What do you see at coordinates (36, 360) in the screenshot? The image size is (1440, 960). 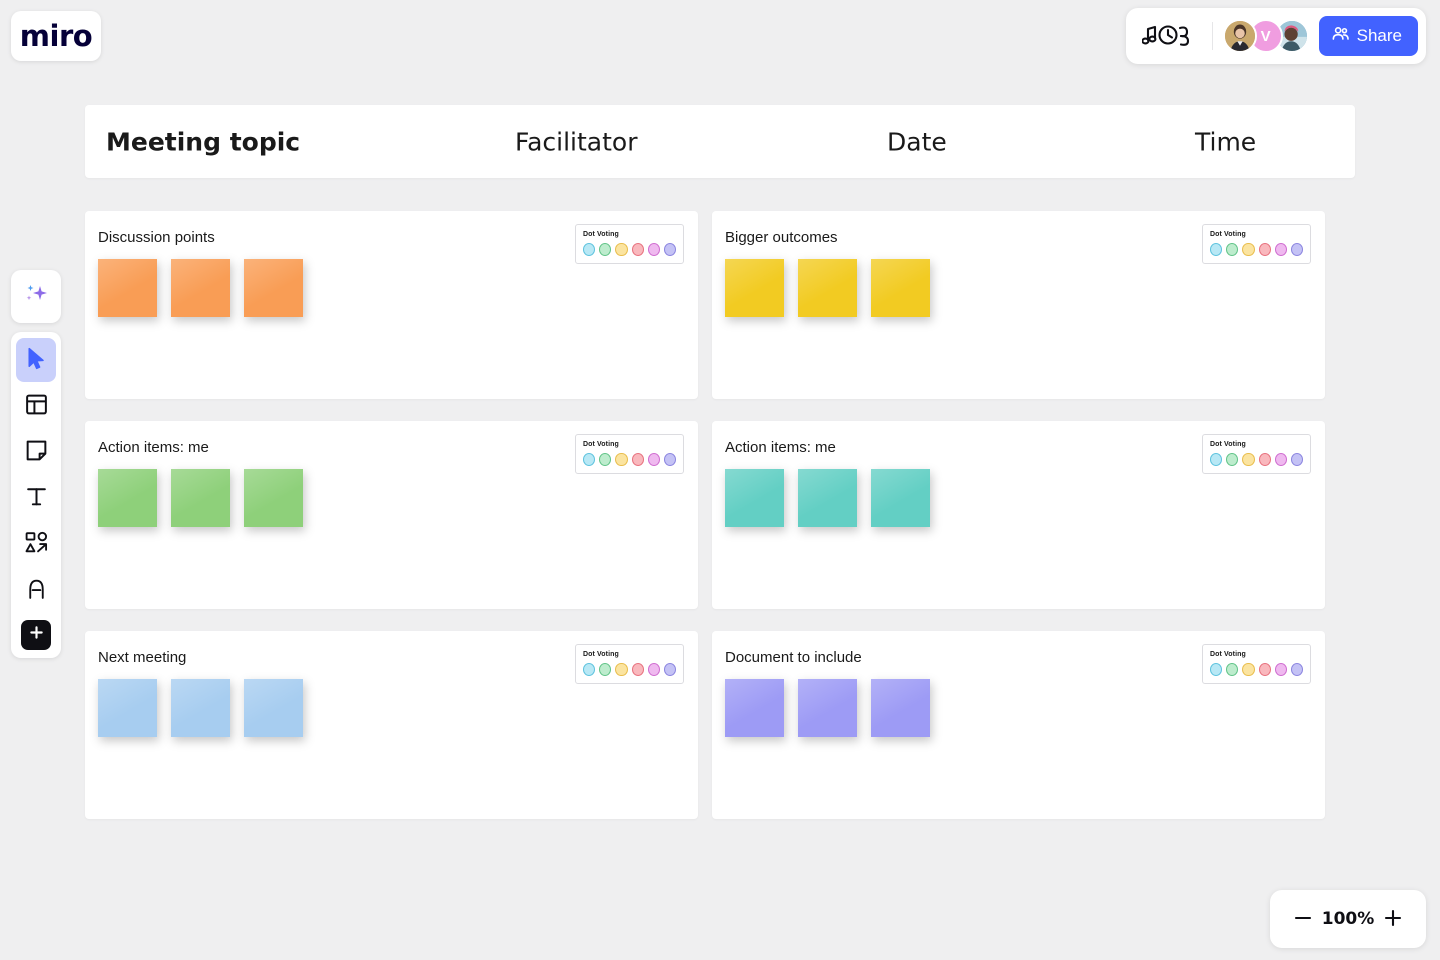 I see `select-tool` at bounding box center [36, 360].